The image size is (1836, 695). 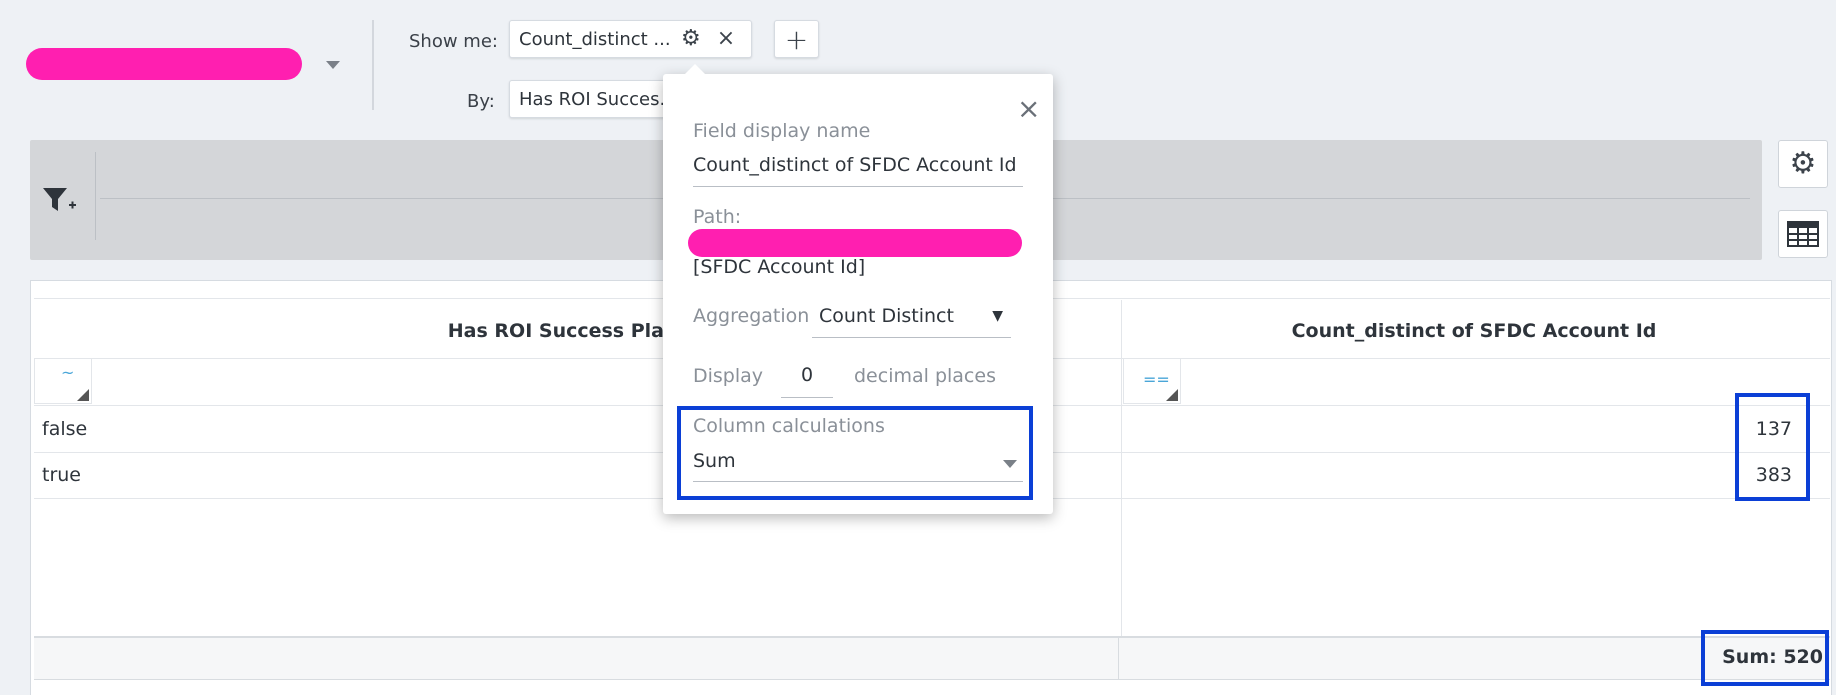 What do you see at coordinates (595, 99) in the screenshot?
I see `group-by-pill-label: Has ROI Succes..` at bounding box center [595, 99].